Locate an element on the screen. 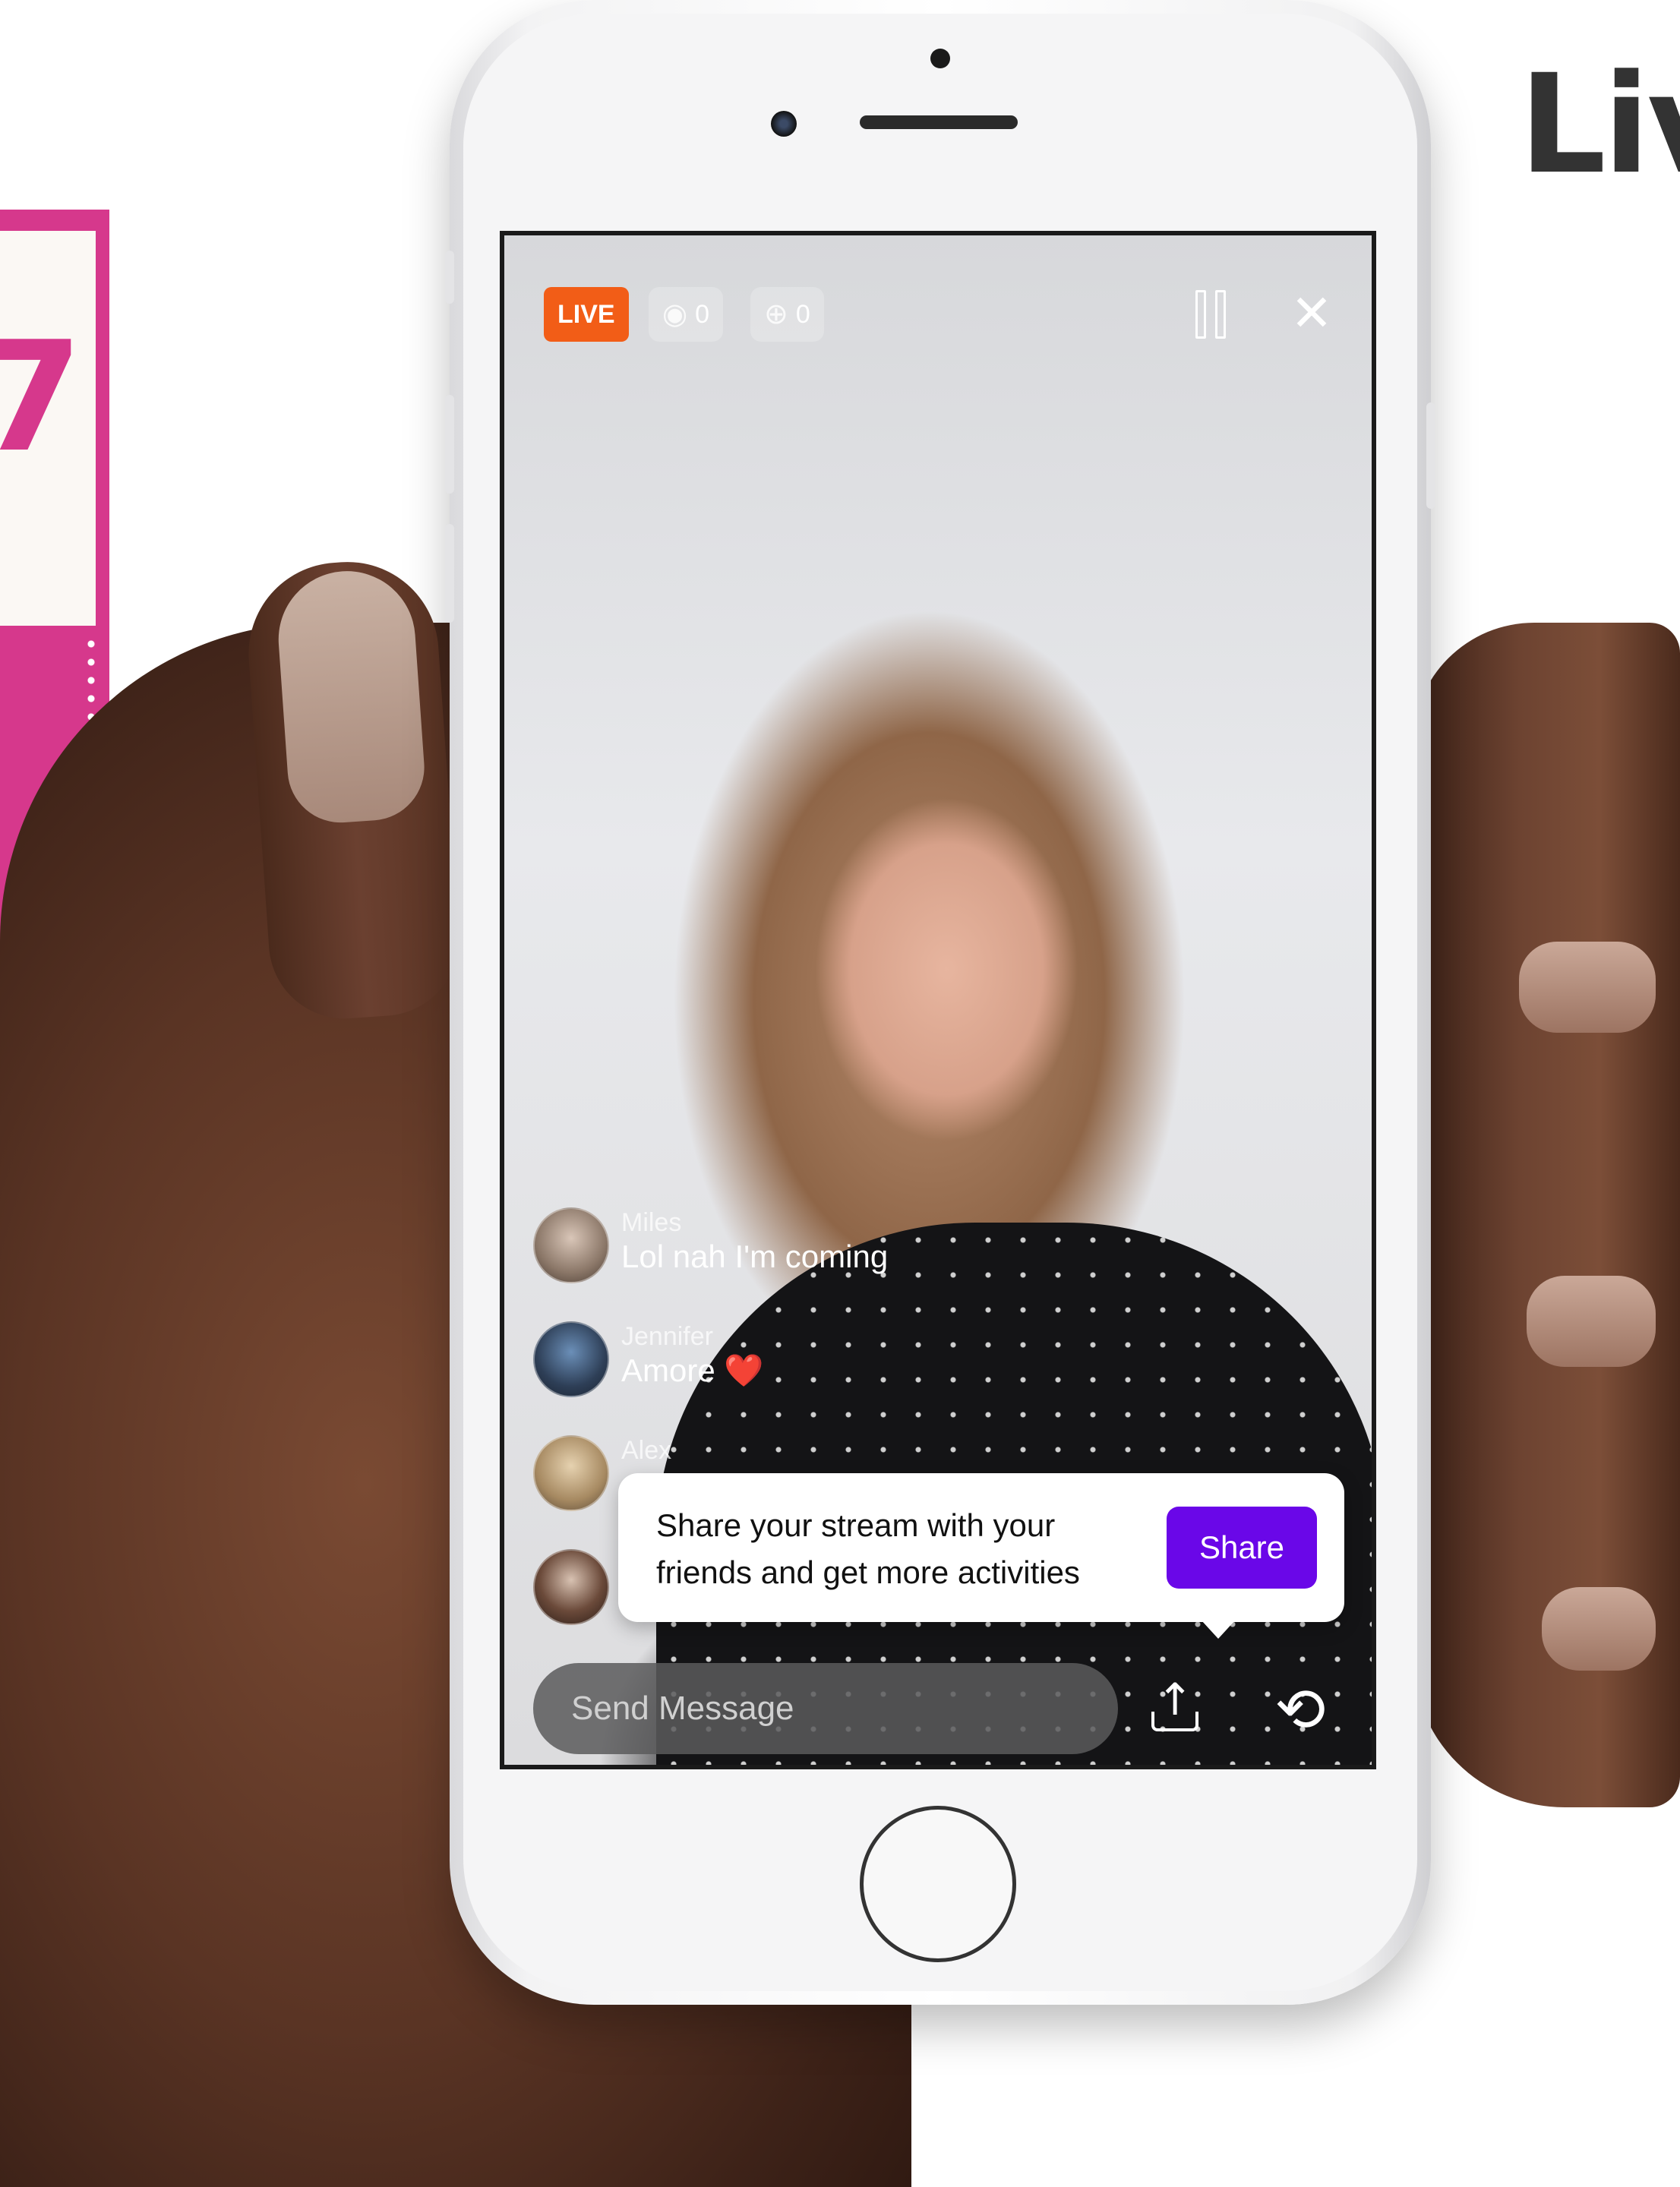 This screenshot has width=1680, height=2187. stream-bottombar: ↑ ⟲ is located at coordinates (938, 1712).